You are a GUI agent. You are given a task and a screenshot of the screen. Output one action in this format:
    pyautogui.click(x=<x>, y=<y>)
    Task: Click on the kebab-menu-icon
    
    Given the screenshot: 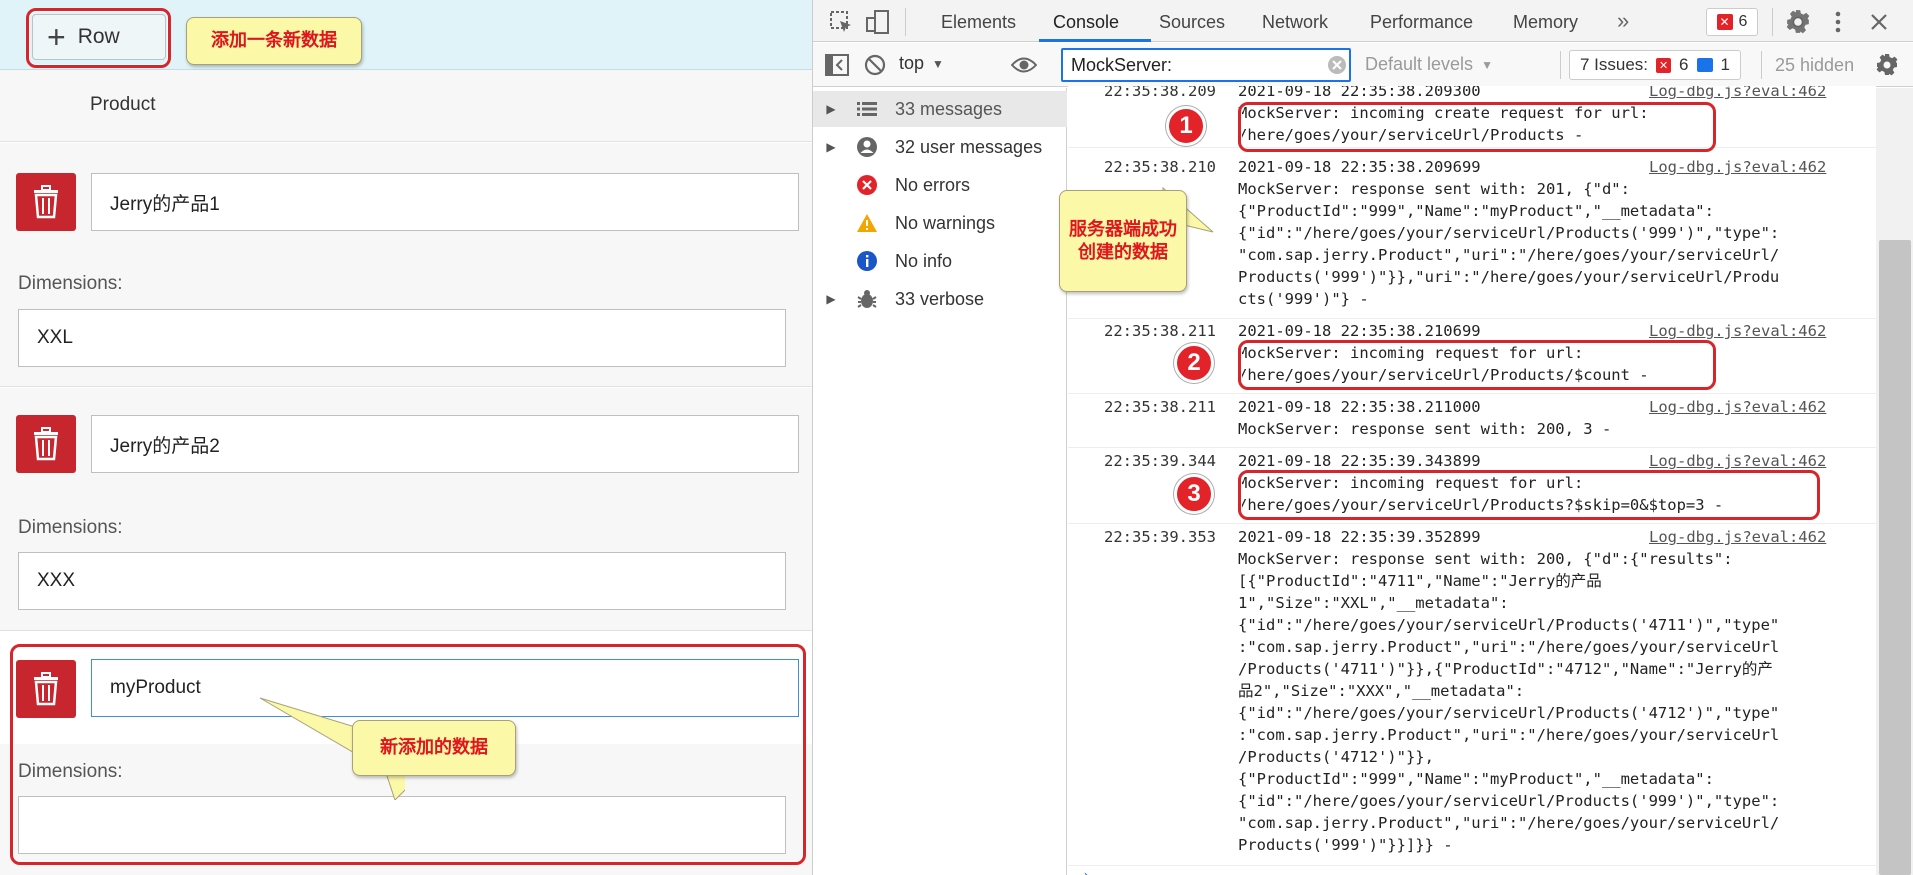 What is the action you would take?
    pyautogui.click(x=1838, y=22)
    